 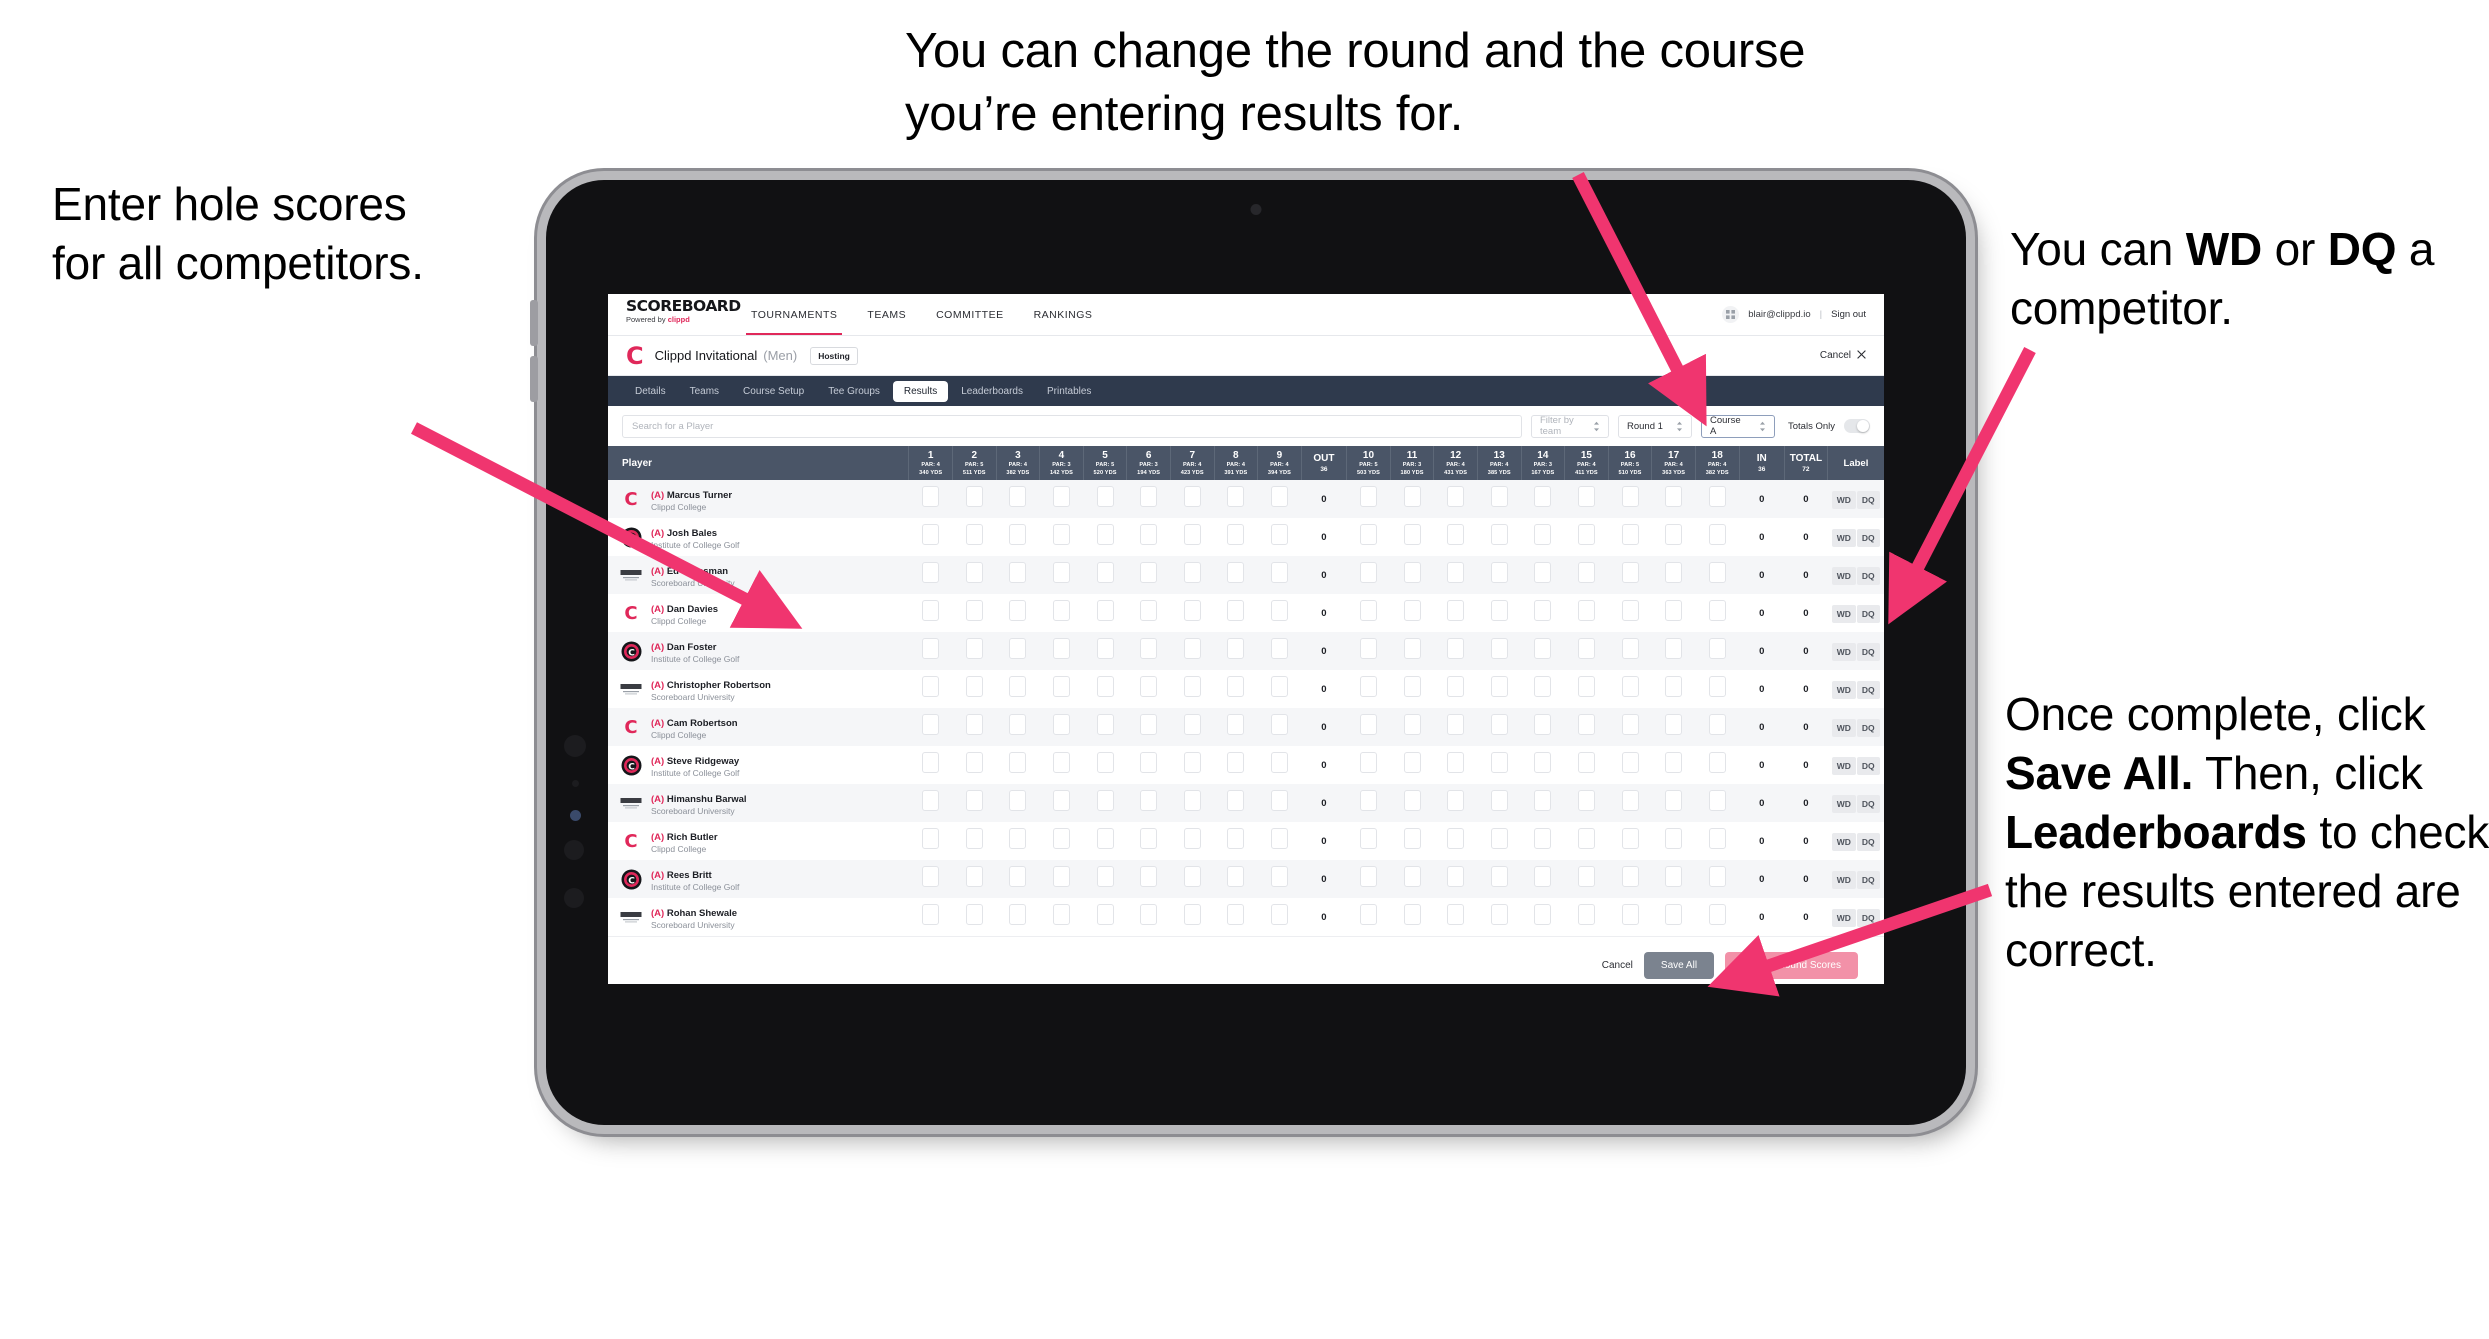 What do you see at coordinates (773, 391) in the screenshot?
I see `tab-course-setup: Course Setup` at bounding box center [773, 391].